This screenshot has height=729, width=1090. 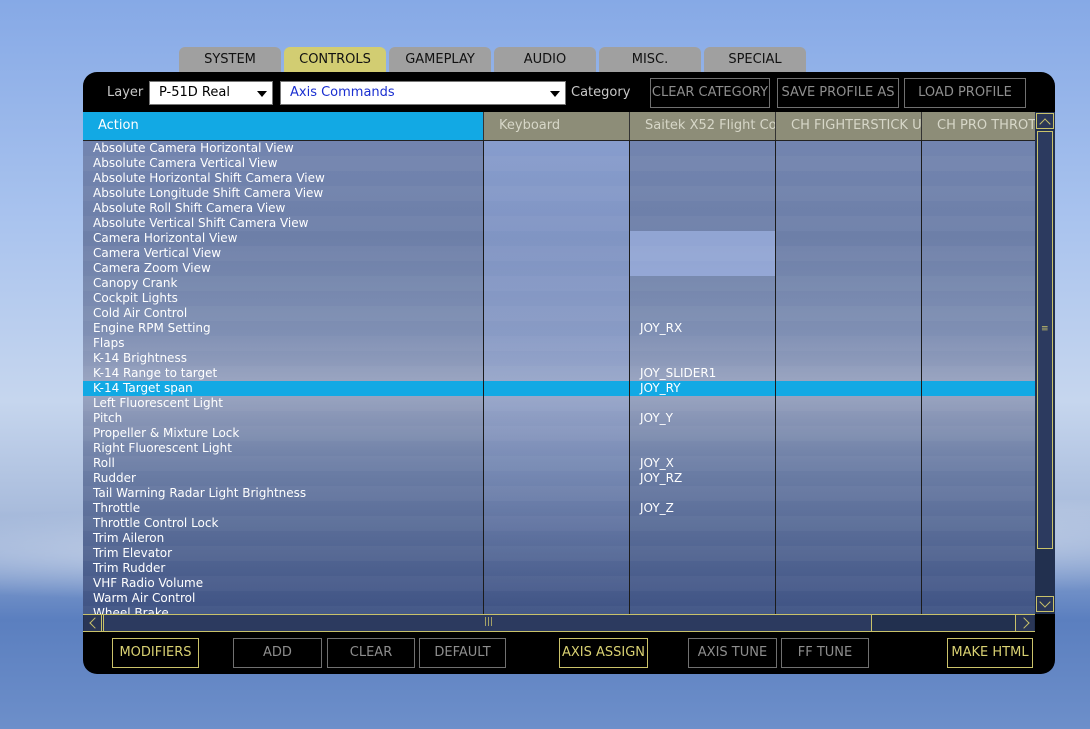 What do you see at coordinates (117, 508) in the screenshot?
I see `action-name: Throttle` at bounding box center [117, 508].